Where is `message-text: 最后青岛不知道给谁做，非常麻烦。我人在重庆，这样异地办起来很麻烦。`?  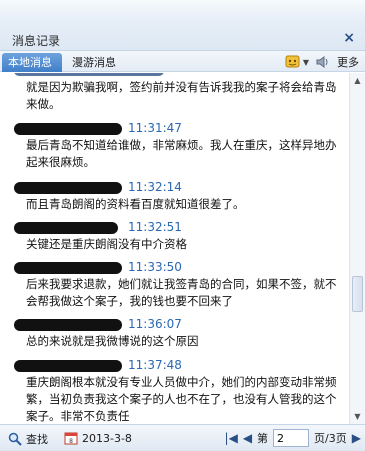
message-text: 最后青岛不知道给谁做，非常麻烦。我人在重庆，这样异地办起来很麻烦。 is located at coordinates (181, 153).